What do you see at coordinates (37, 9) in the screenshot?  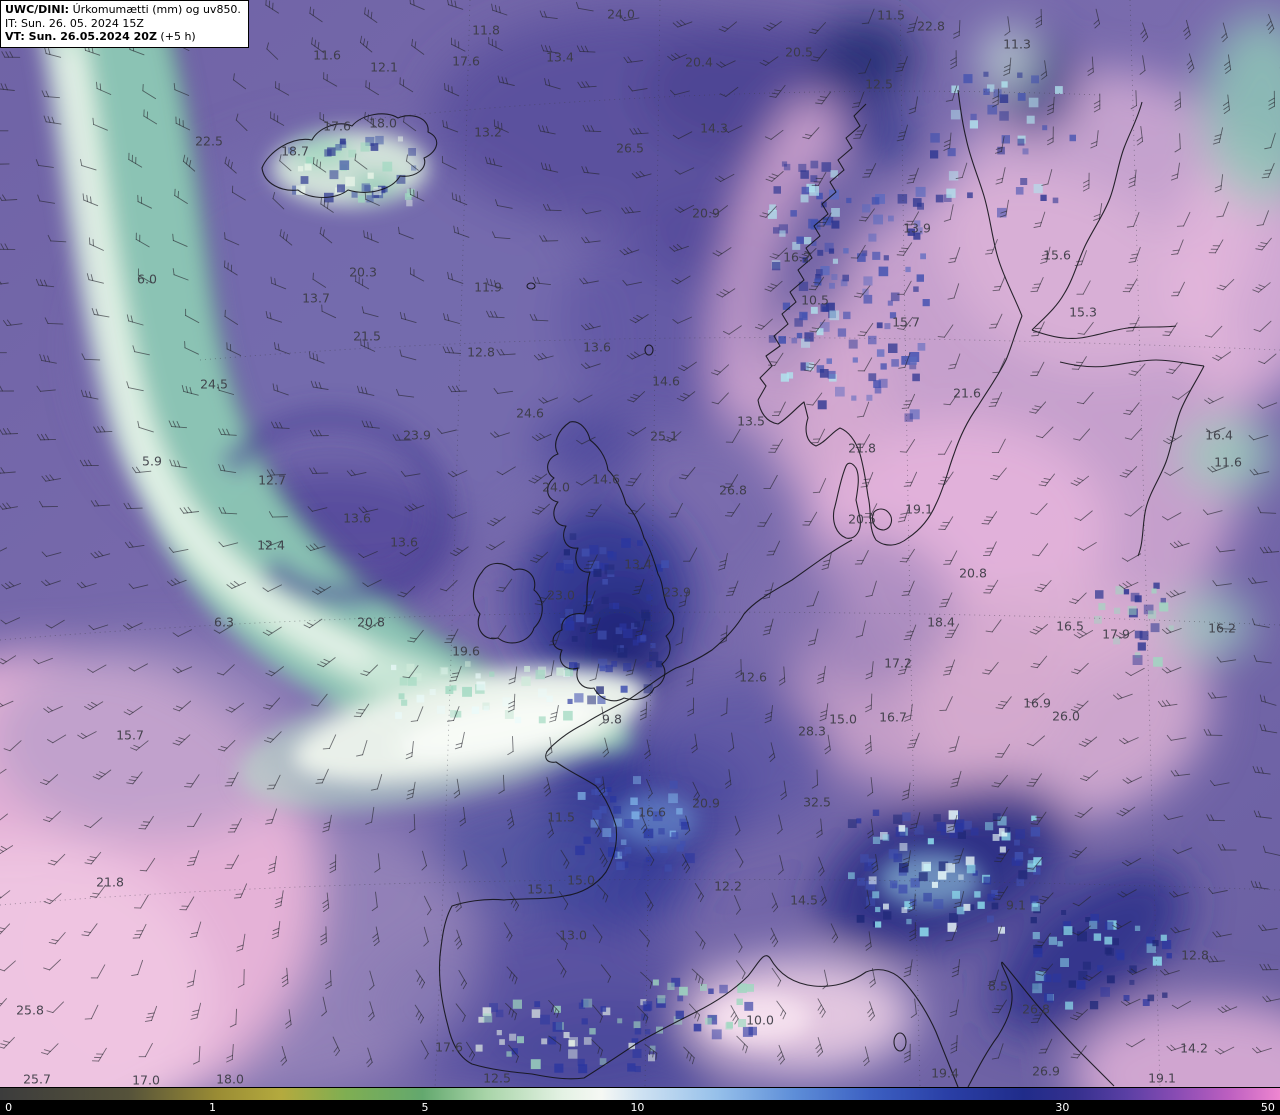 I see `product-name: UWC/DINI:` at bounding box center [37, 9].